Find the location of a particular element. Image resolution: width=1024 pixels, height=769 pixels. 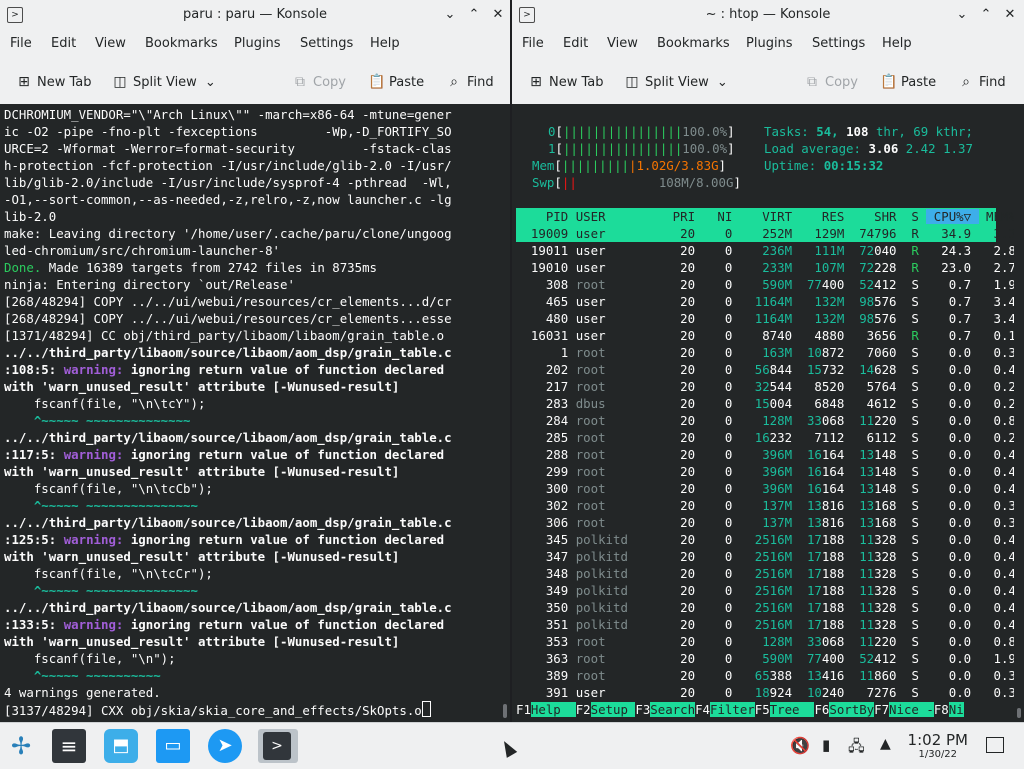

fkey-label: Nice - is located at coordinates (911, 709).